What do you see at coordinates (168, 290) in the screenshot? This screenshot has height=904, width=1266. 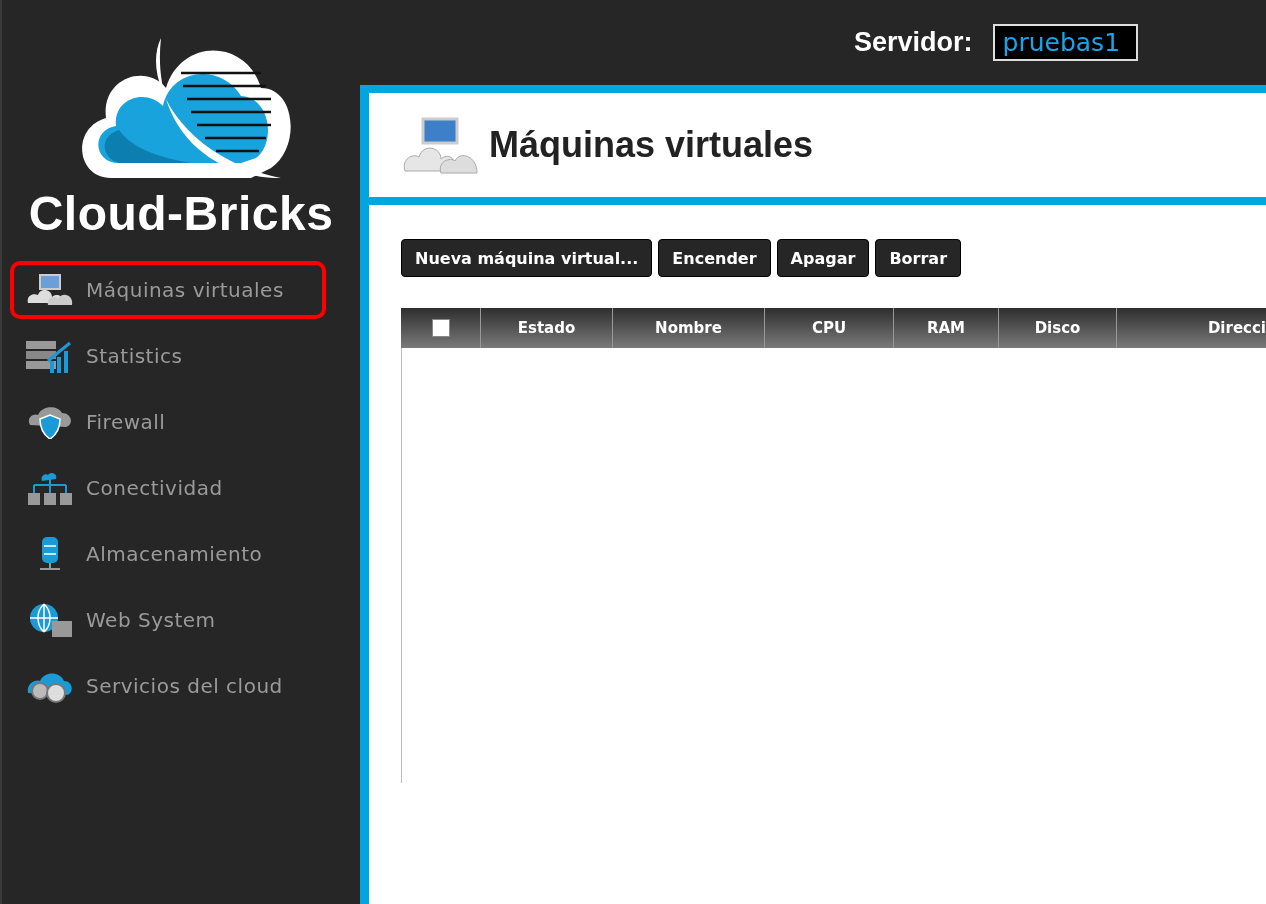 I see `sidebar-item: Máquinas virtuales` at bounding box center [168, 290].